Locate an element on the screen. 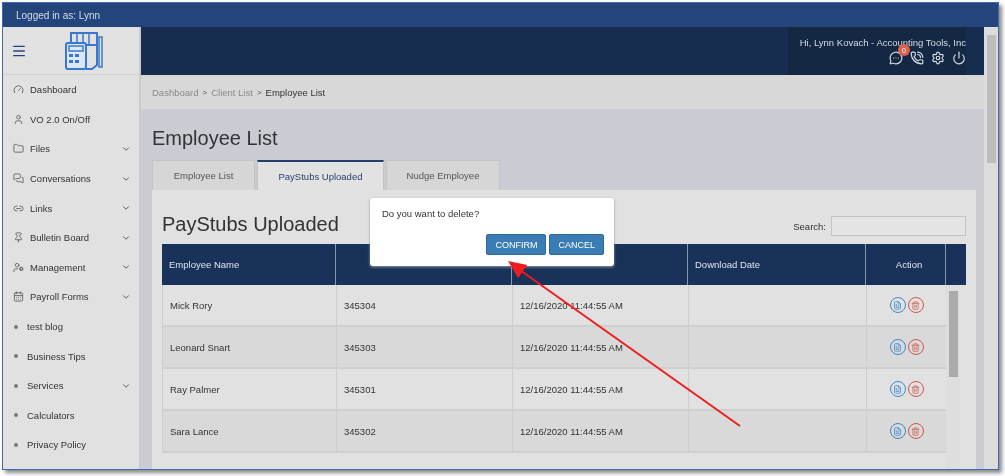 The height and width of the screenshot is (476, 1005). sidebar-item: Payroll Forms is located at coordinates (71, 297).